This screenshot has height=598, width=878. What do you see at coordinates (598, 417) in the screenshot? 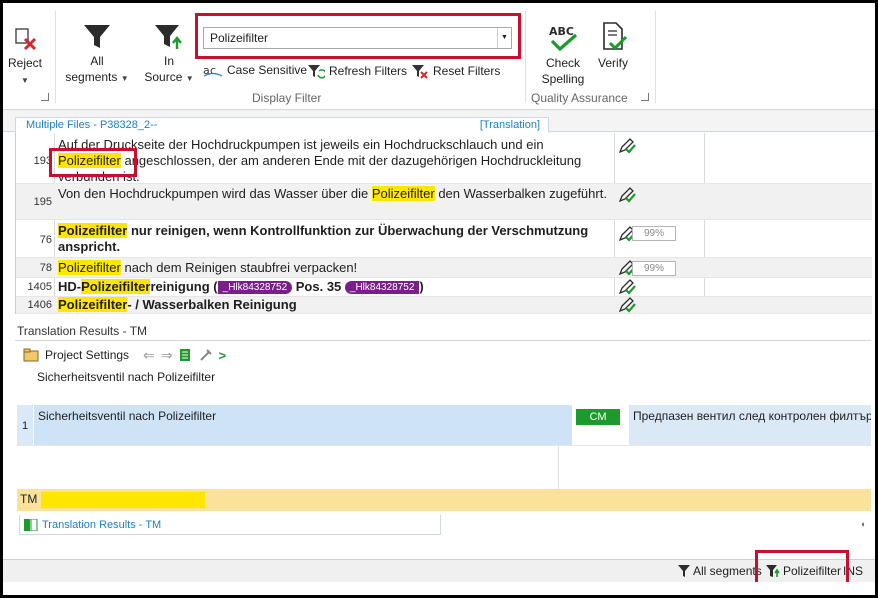
I see `context-match-badge: CM` at bounding box center [598, 417].